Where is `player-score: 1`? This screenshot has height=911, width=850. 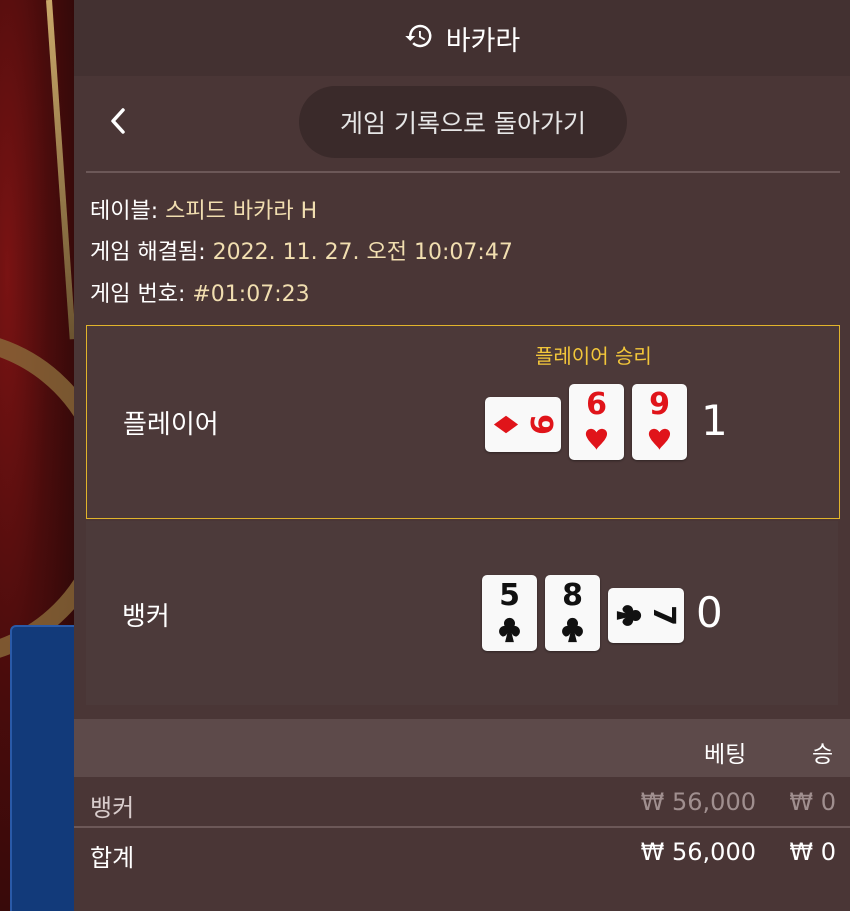
player-score: 1 is located at coordinates (714, 420).